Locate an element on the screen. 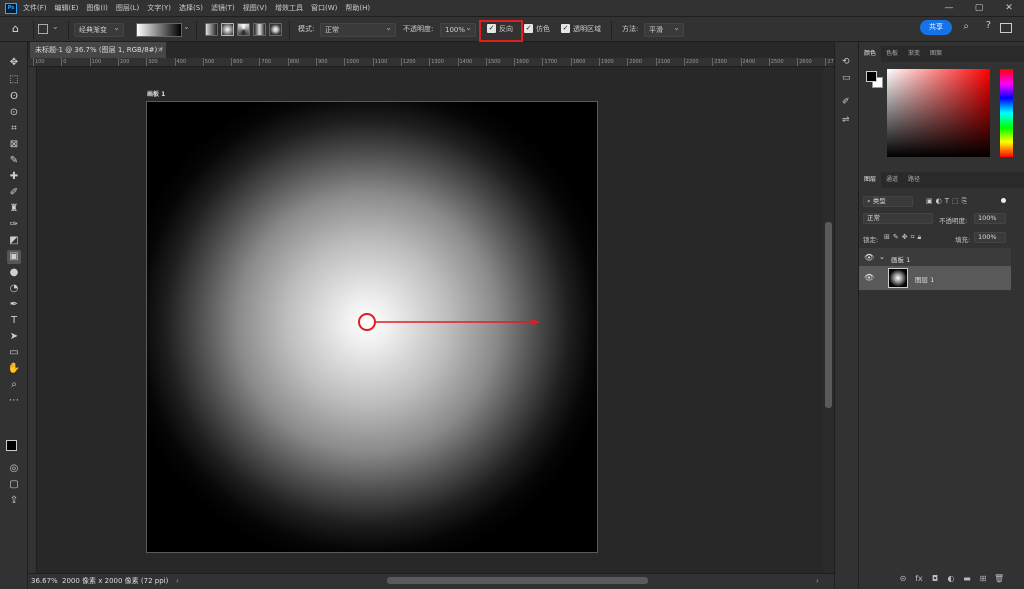  scroll-right-icon: › is located at coordinates (817, 581).